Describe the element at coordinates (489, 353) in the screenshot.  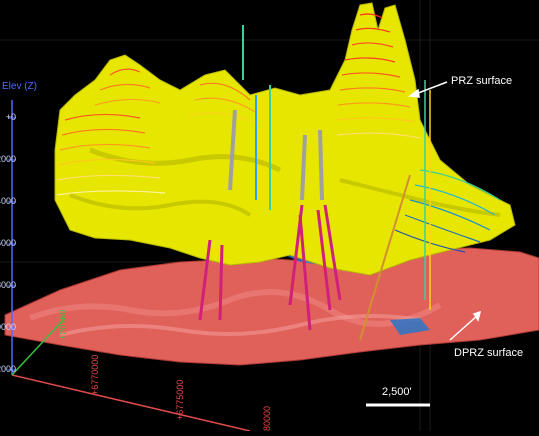
I see `dprz-surface-label: DPRZ surface` at that location.